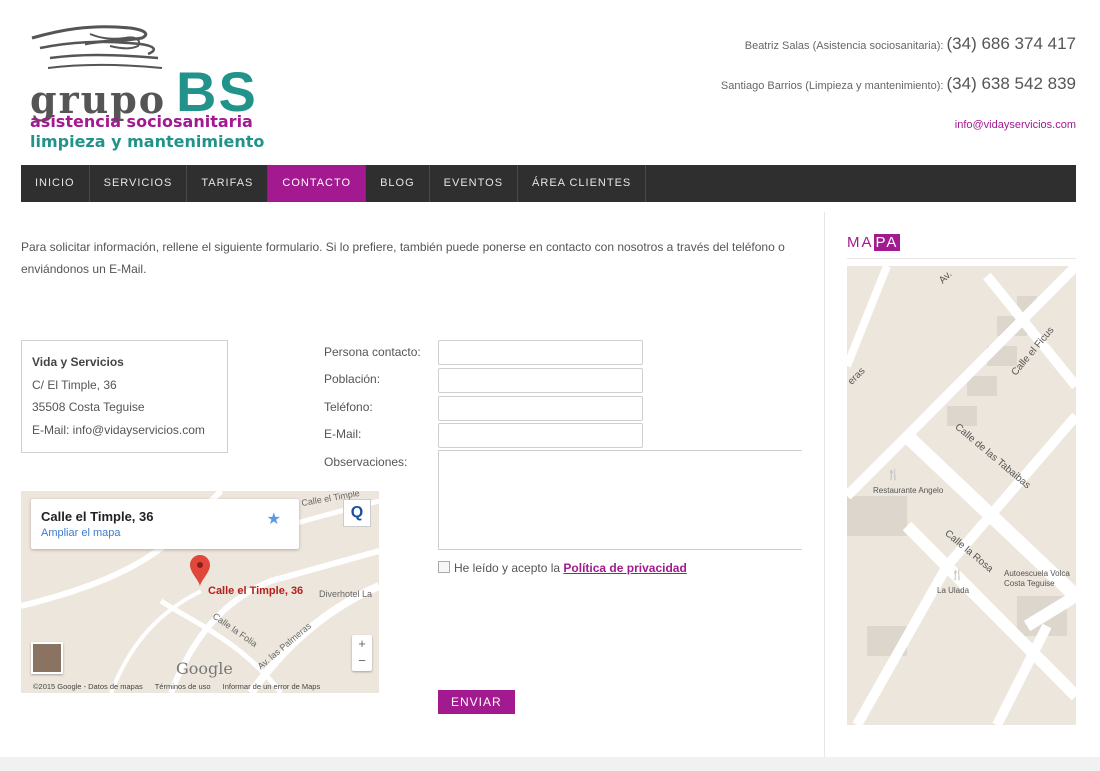  What do you see at coordinates (1012, 83) in the screenshot?
I see `contact-phone: (34) 638 542 839` at bounding box center [1012, 83].